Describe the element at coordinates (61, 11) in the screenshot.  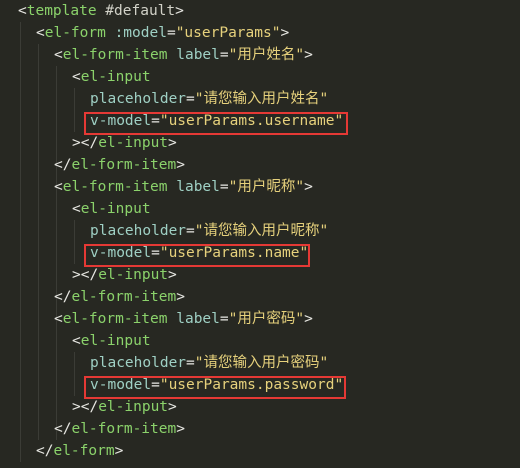
I see `code-token: template` at that location.